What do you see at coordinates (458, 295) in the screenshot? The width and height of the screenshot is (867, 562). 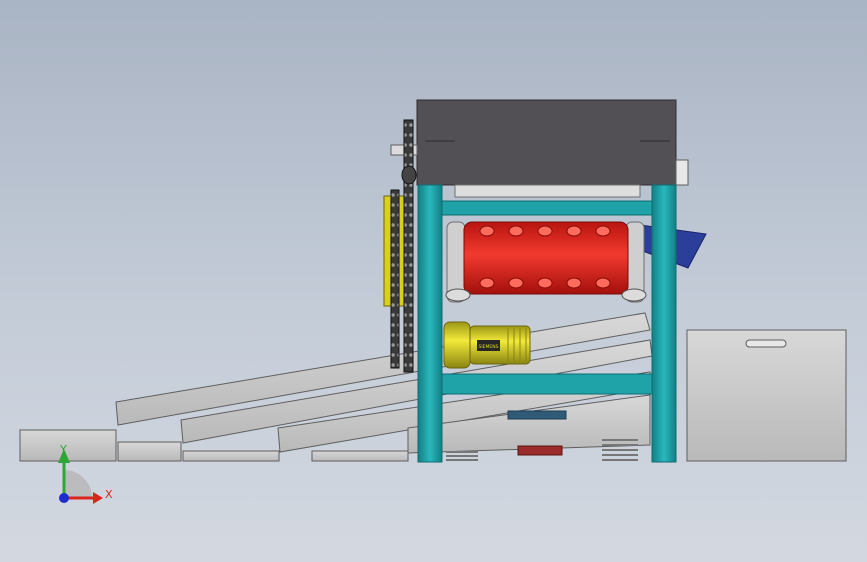 I see `drum-hub-left` at bounding box center [458, 295].